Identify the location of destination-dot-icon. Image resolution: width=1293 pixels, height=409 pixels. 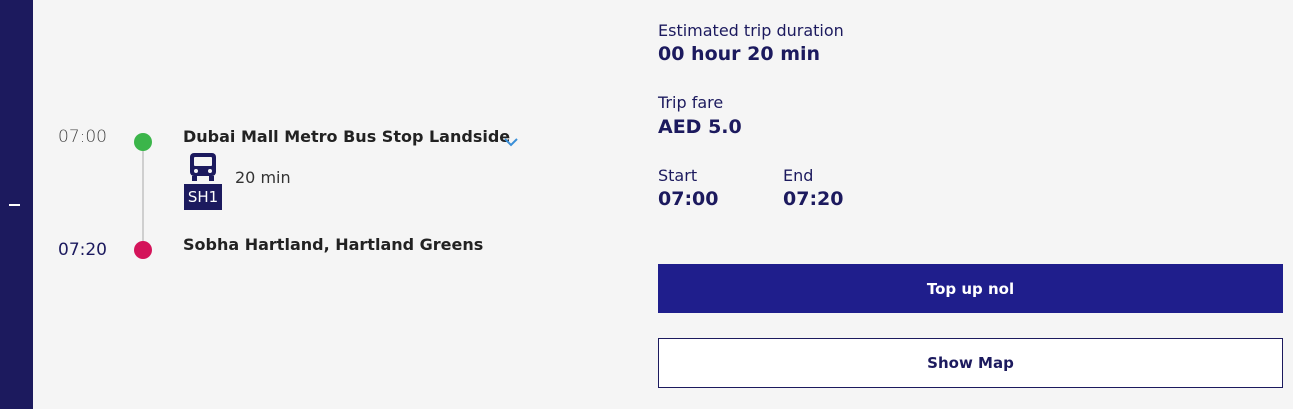
(143, 250).